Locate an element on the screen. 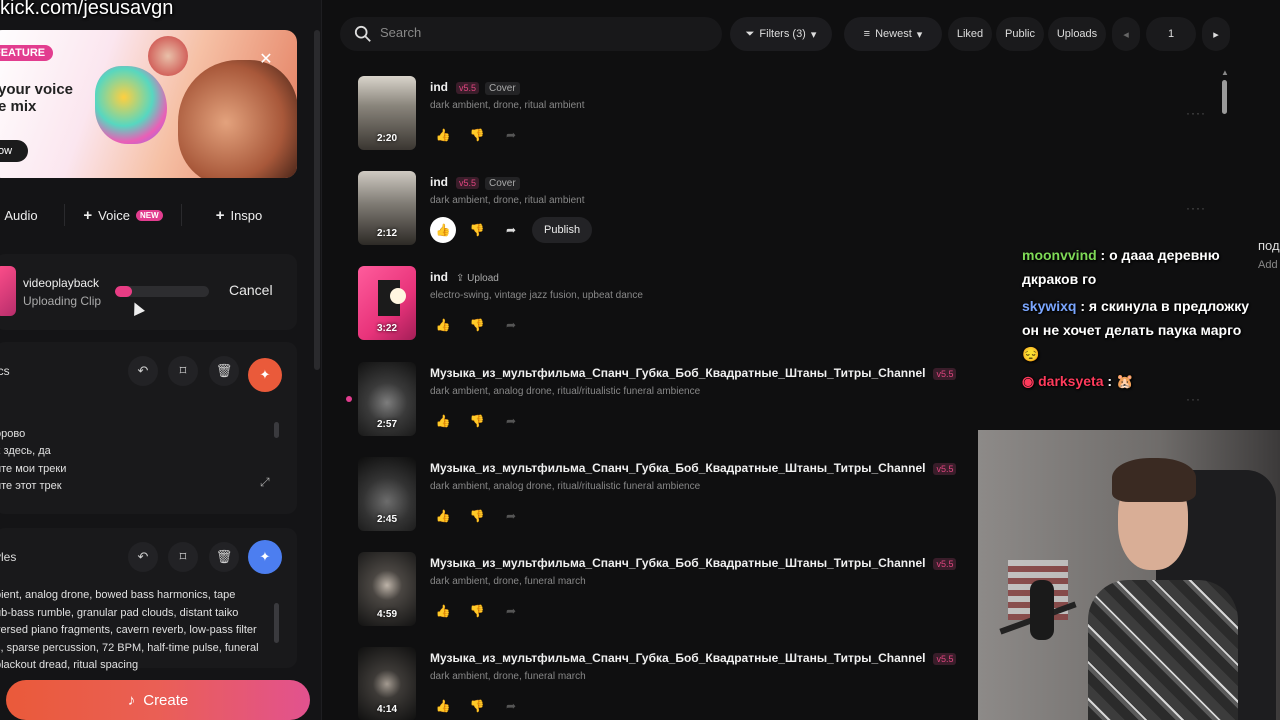  filters-button: ⏷ Filters (3) ▾ is located at coordinates (781, 34).